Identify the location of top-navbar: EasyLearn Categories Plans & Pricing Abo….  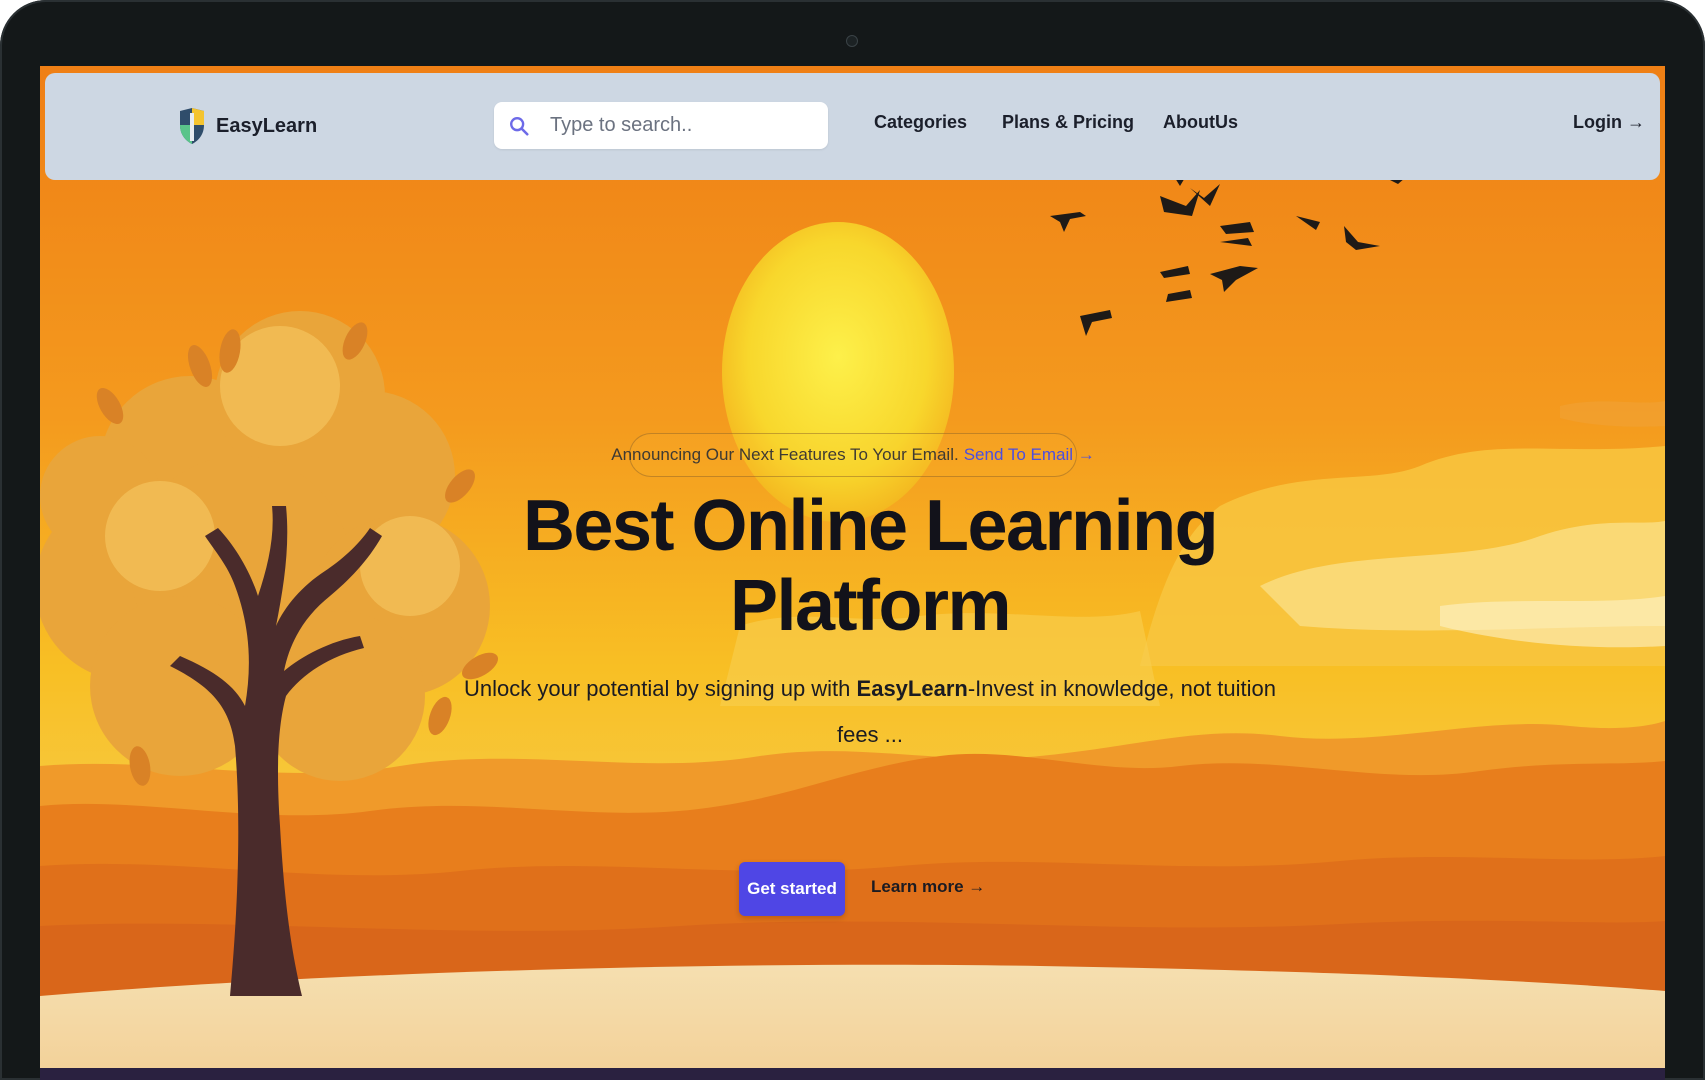
(852, 126).